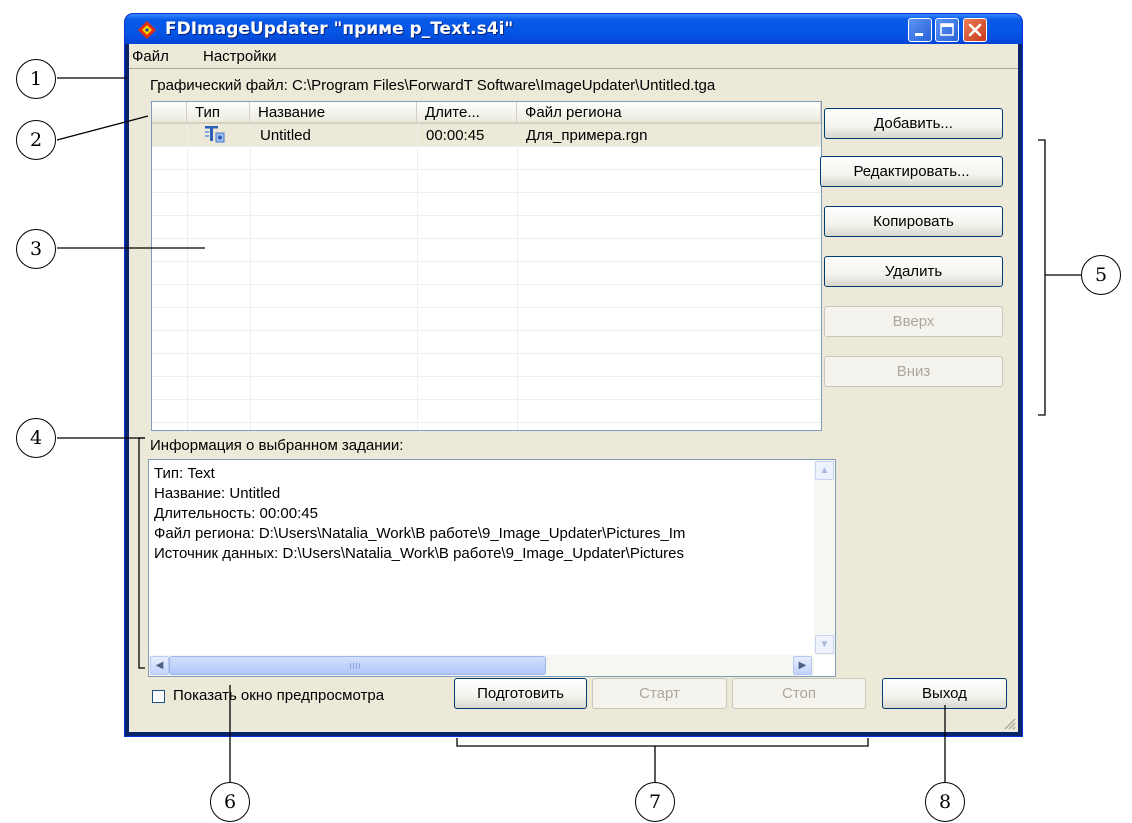  I want to click on callout-7: 7, so click(655, 802).